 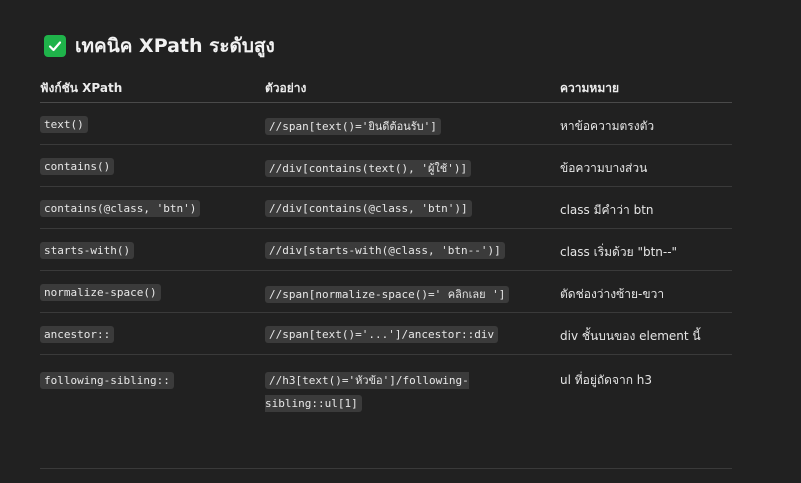 I want to click on section-heading: เทคนิค XPath ระดับสูง, so click(x=159, y=46).